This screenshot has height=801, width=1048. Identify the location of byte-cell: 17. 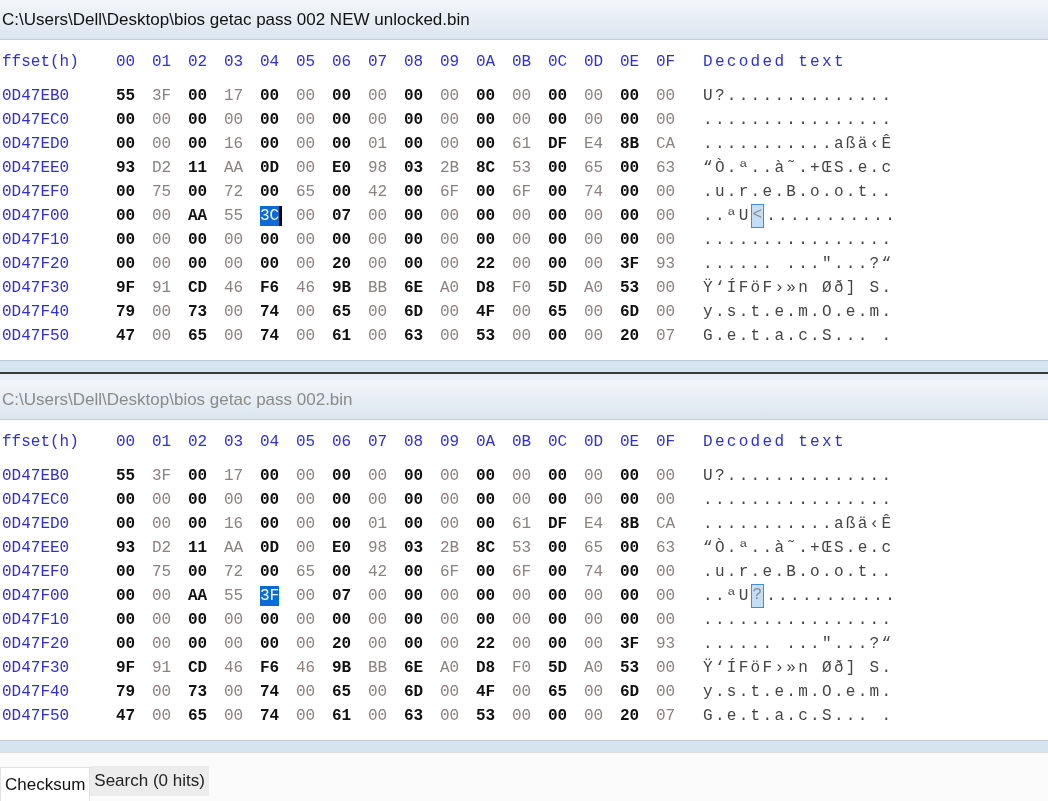
(234, 476).